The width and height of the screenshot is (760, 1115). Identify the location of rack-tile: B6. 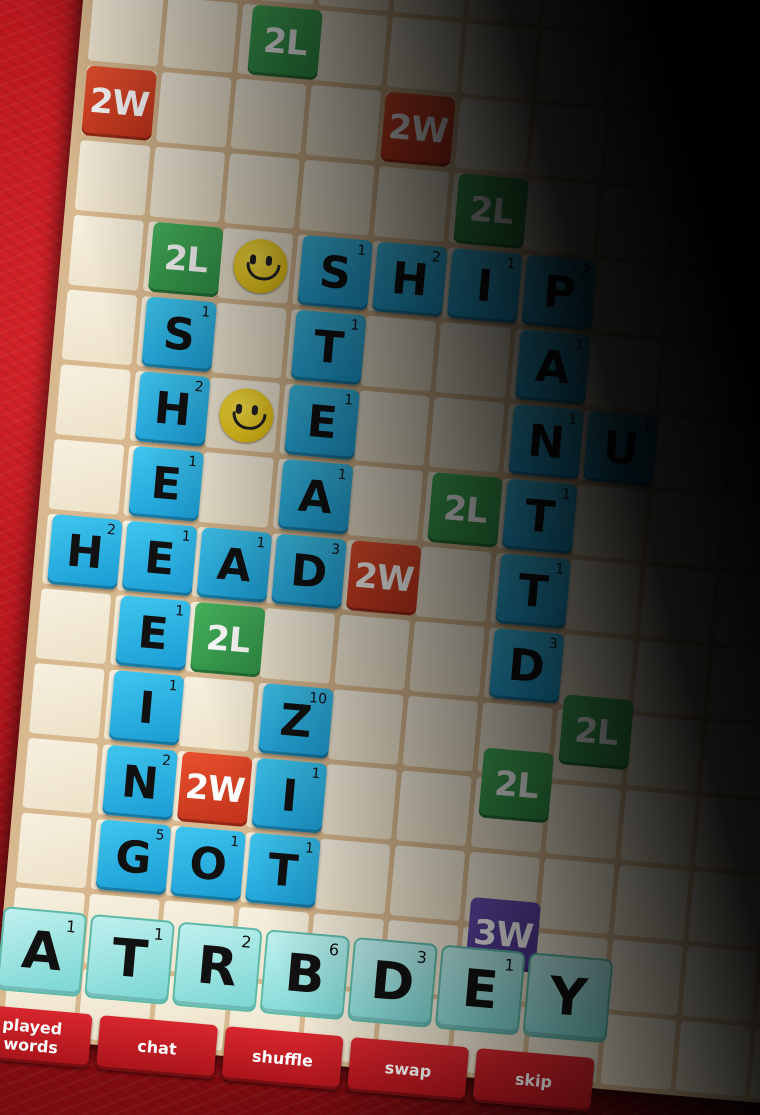
(305, 975).